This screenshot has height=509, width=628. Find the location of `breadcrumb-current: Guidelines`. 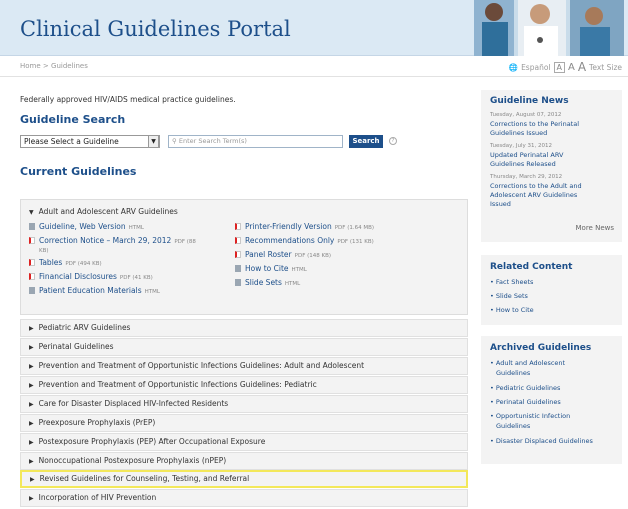

breadcrumb-current: Guidelines is located at coordinates (69, 66).